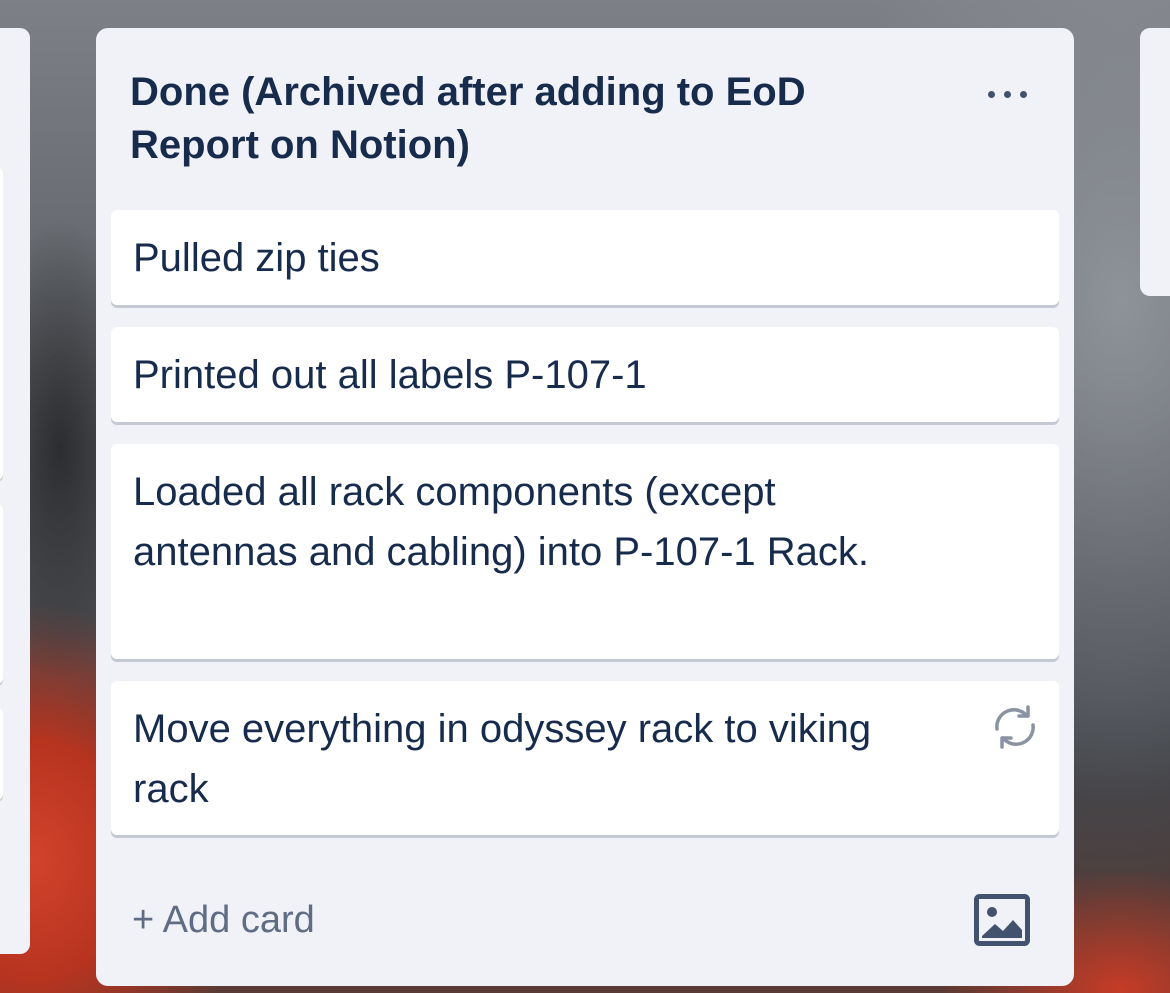 The width and height of the screenshot is (1170, 993). I want to click on card: Printed out all labels P-107-1, so click(585, 374).